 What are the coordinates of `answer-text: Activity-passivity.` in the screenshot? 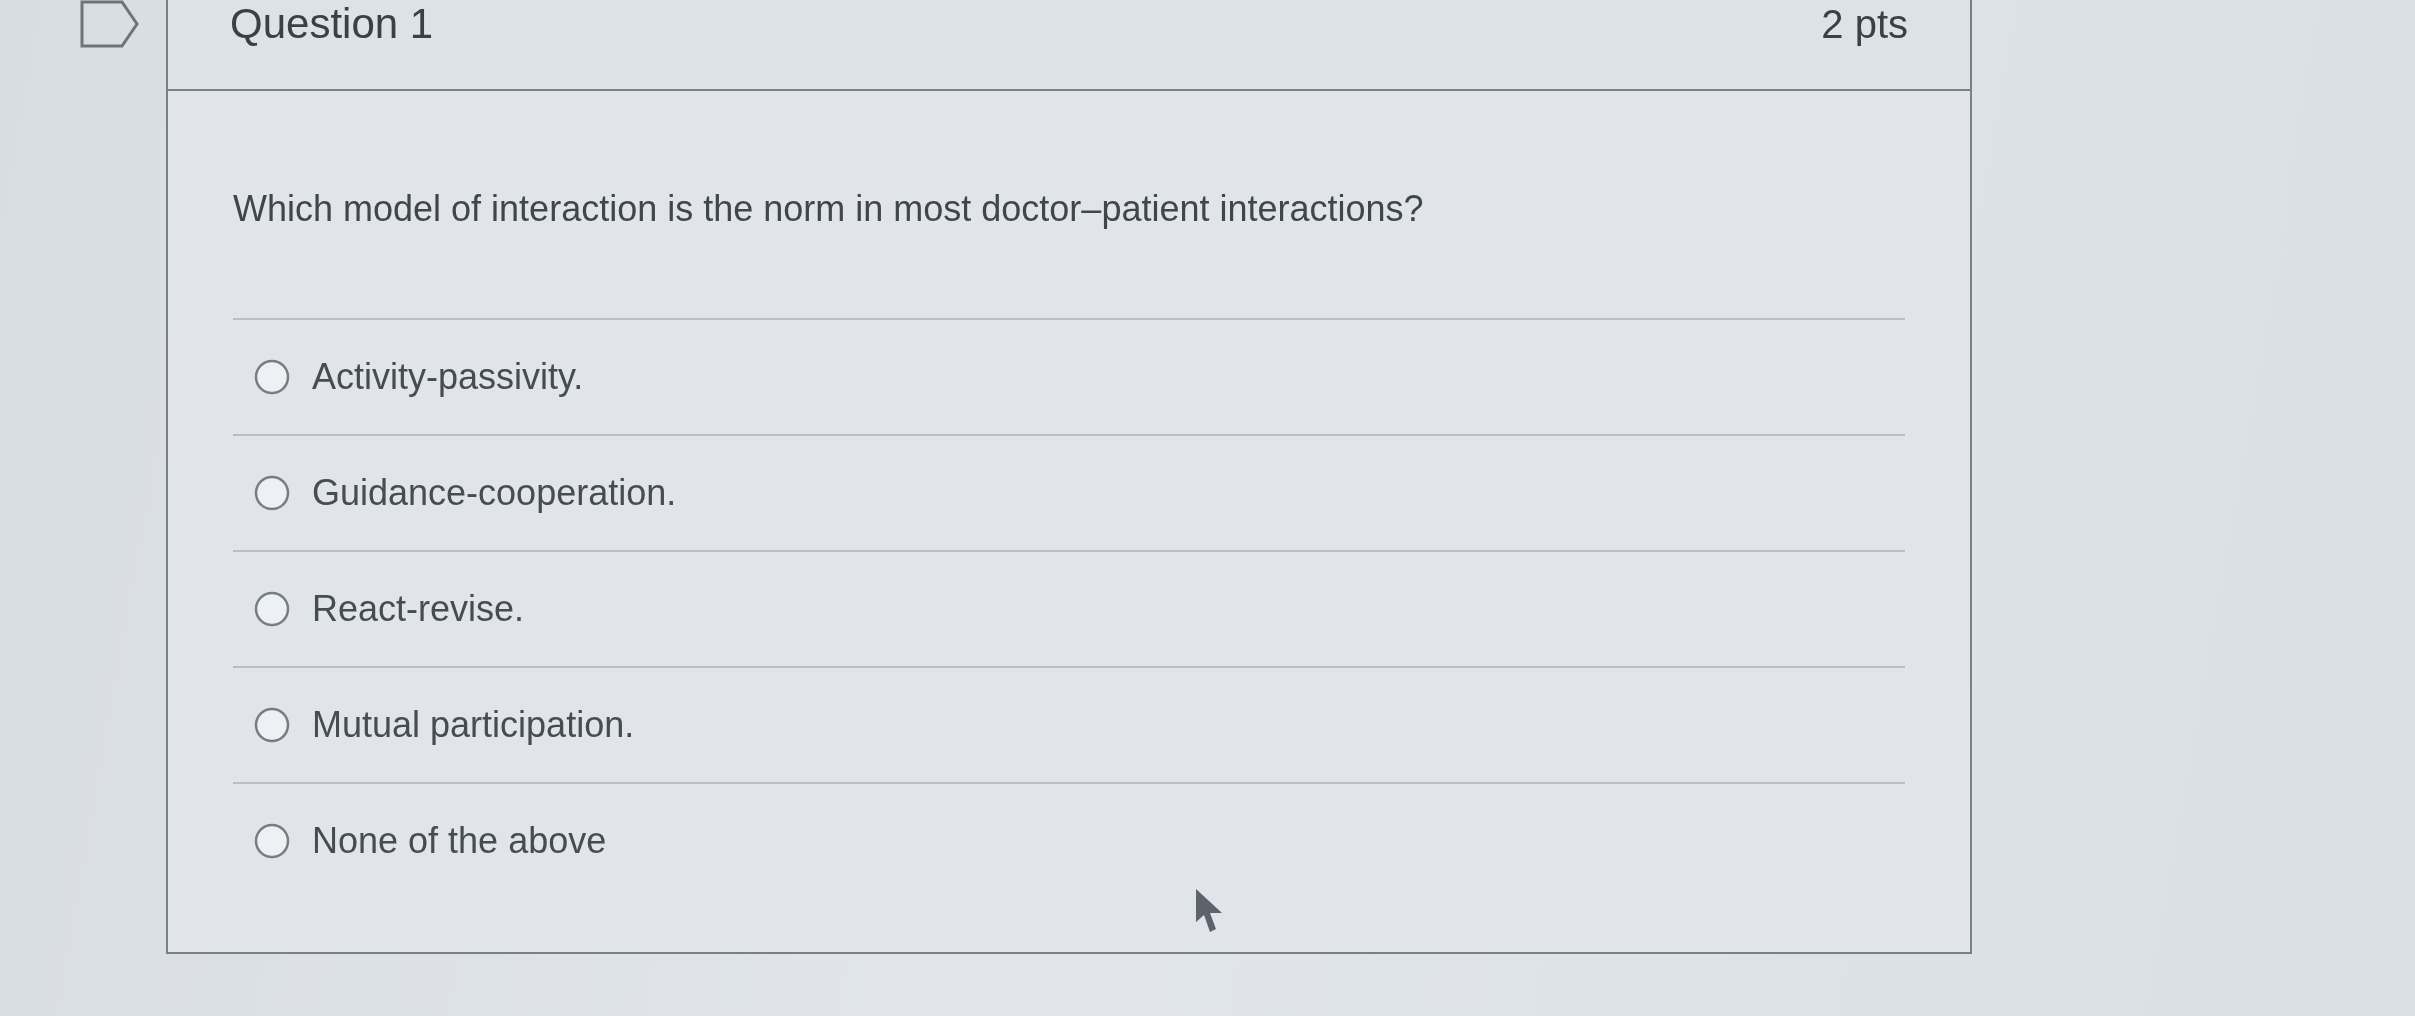 It's located at (448, 377).